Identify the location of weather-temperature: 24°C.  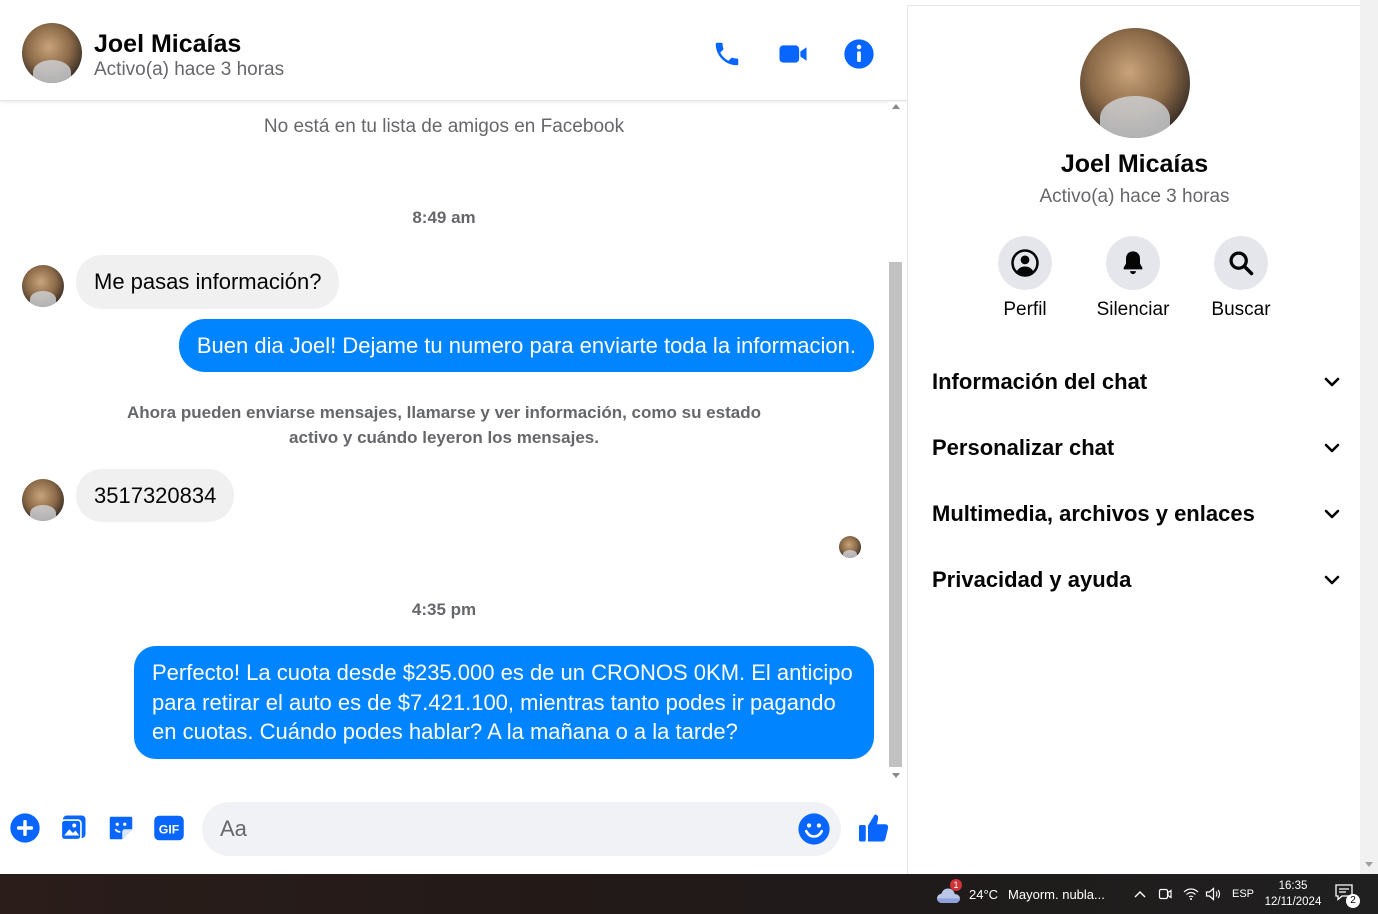
(984, 894).